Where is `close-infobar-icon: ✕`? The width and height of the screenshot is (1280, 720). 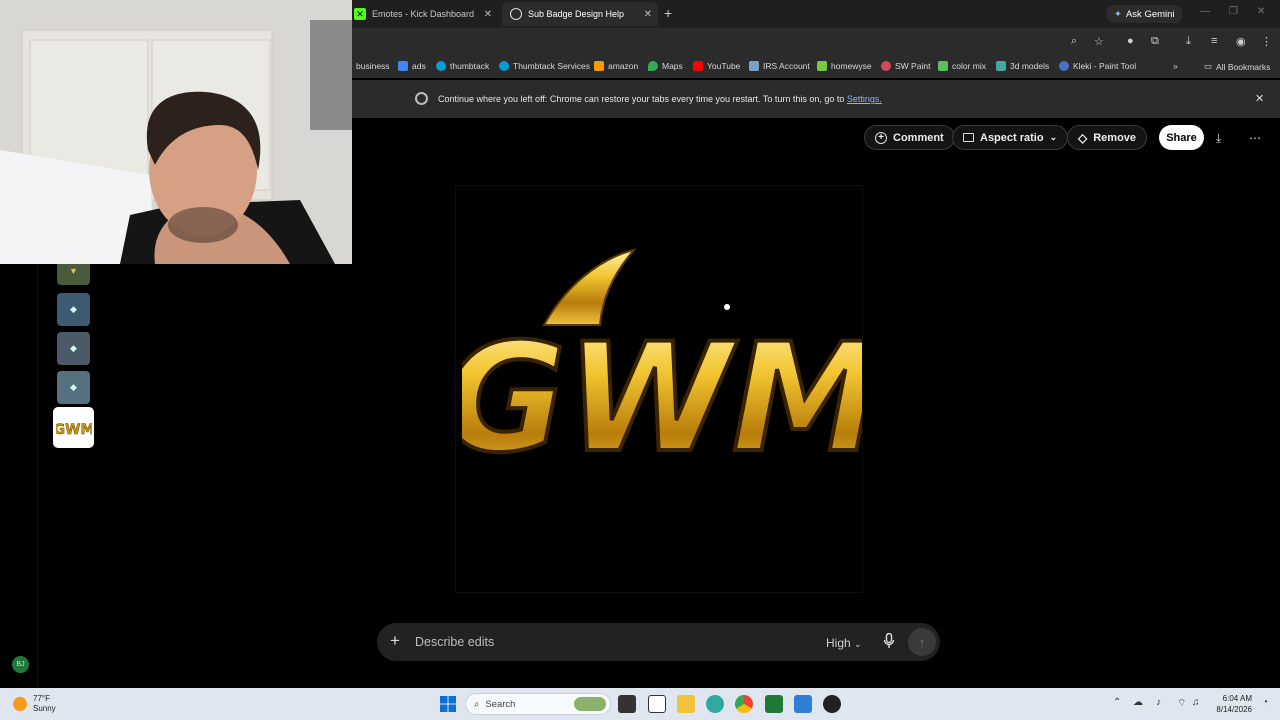 close-infobar-icon: ✕ is located at coordinates (1259, 98).